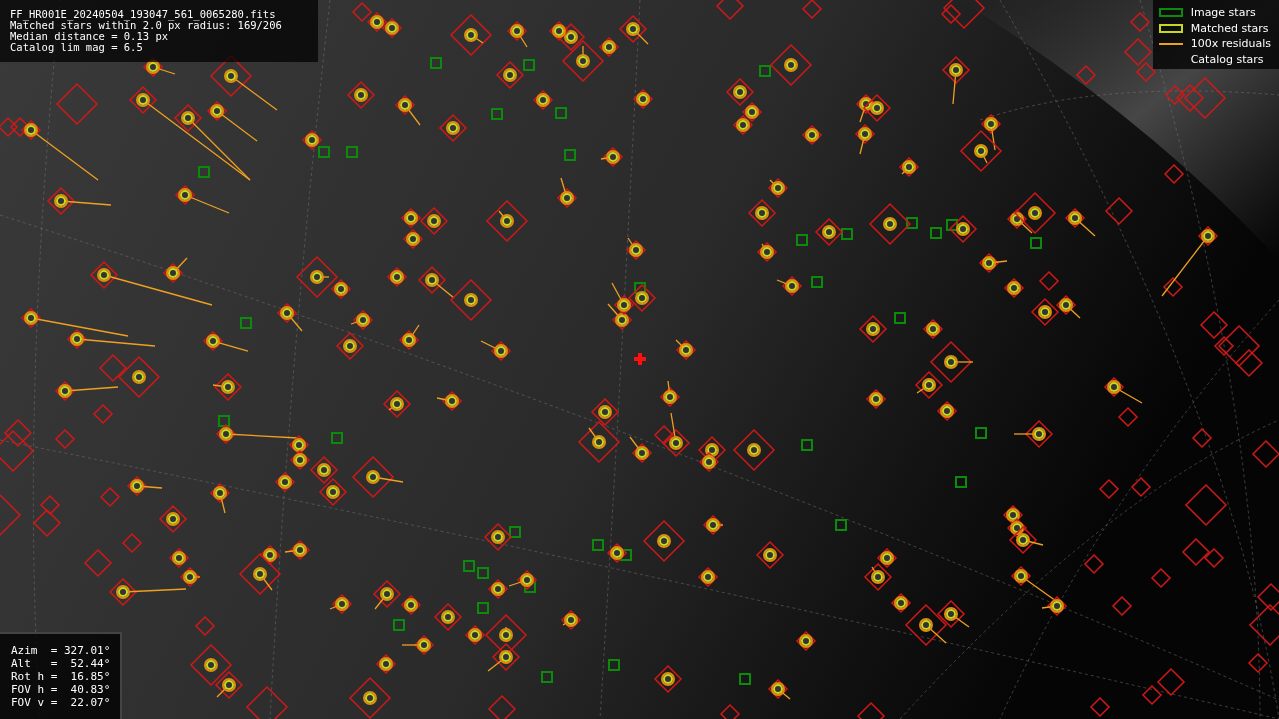 This screenshot has height=719, width=1279. What do you see at coordinates (1229, 28) in the screenshot?
I see `legend-label: Matched stars` at bounding box center [1229, 28].